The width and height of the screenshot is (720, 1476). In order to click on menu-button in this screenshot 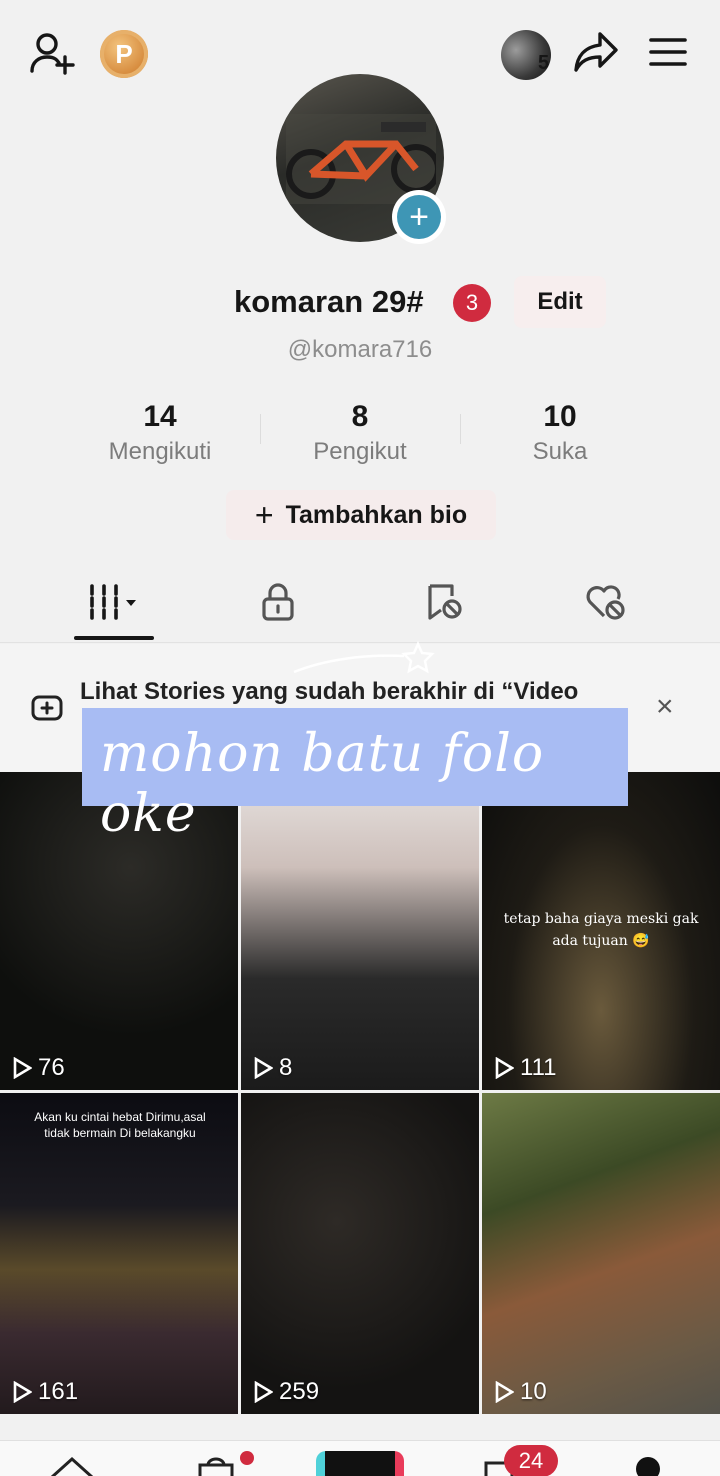, I will do `click(668, 52)`.